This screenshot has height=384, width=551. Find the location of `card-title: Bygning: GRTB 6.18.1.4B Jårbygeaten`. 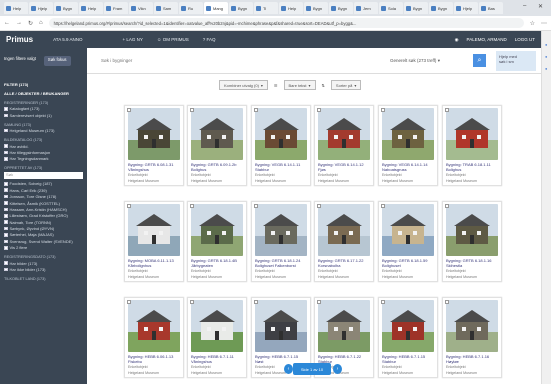

card-title: Bygning: GRTB 6.18.1.4B Jårbygeaten is located at coordinates (217, 263).